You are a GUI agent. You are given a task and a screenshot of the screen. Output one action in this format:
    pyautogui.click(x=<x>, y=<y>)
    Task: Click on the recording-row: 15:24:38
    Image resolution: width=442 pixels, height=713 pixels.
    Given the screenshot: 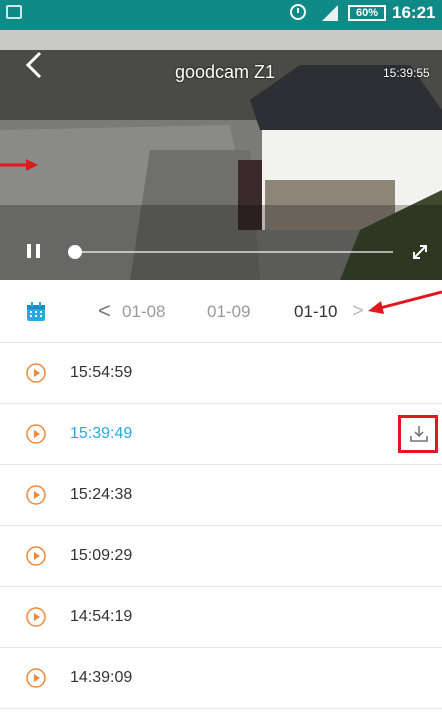 What is the action you would take?
    pyautogui.click(x=221, y=495)
    